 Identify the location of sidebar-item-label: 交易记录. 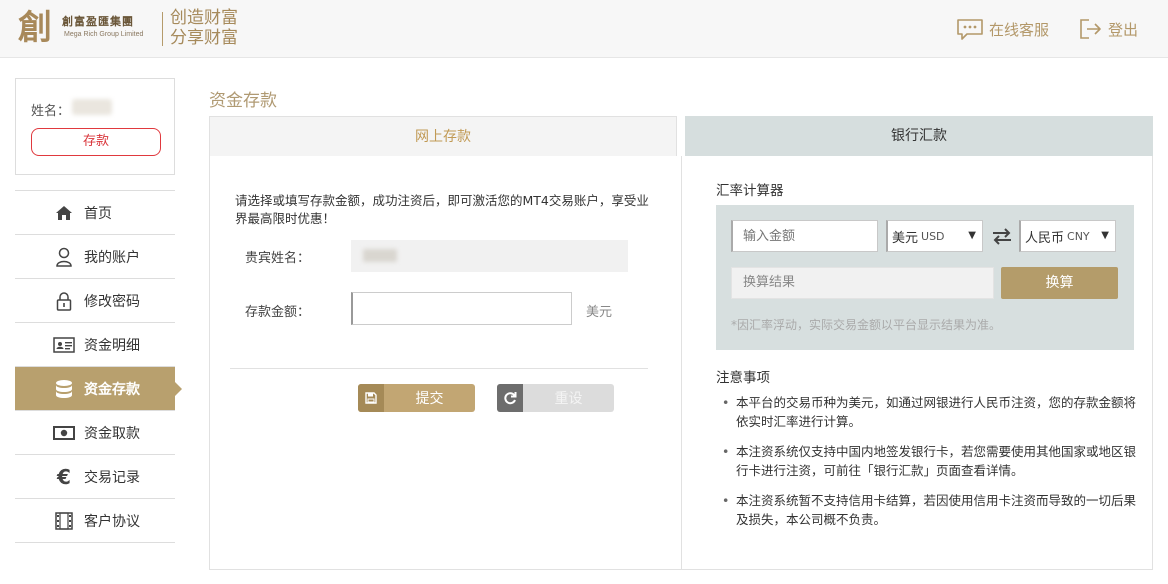
(112, 477).